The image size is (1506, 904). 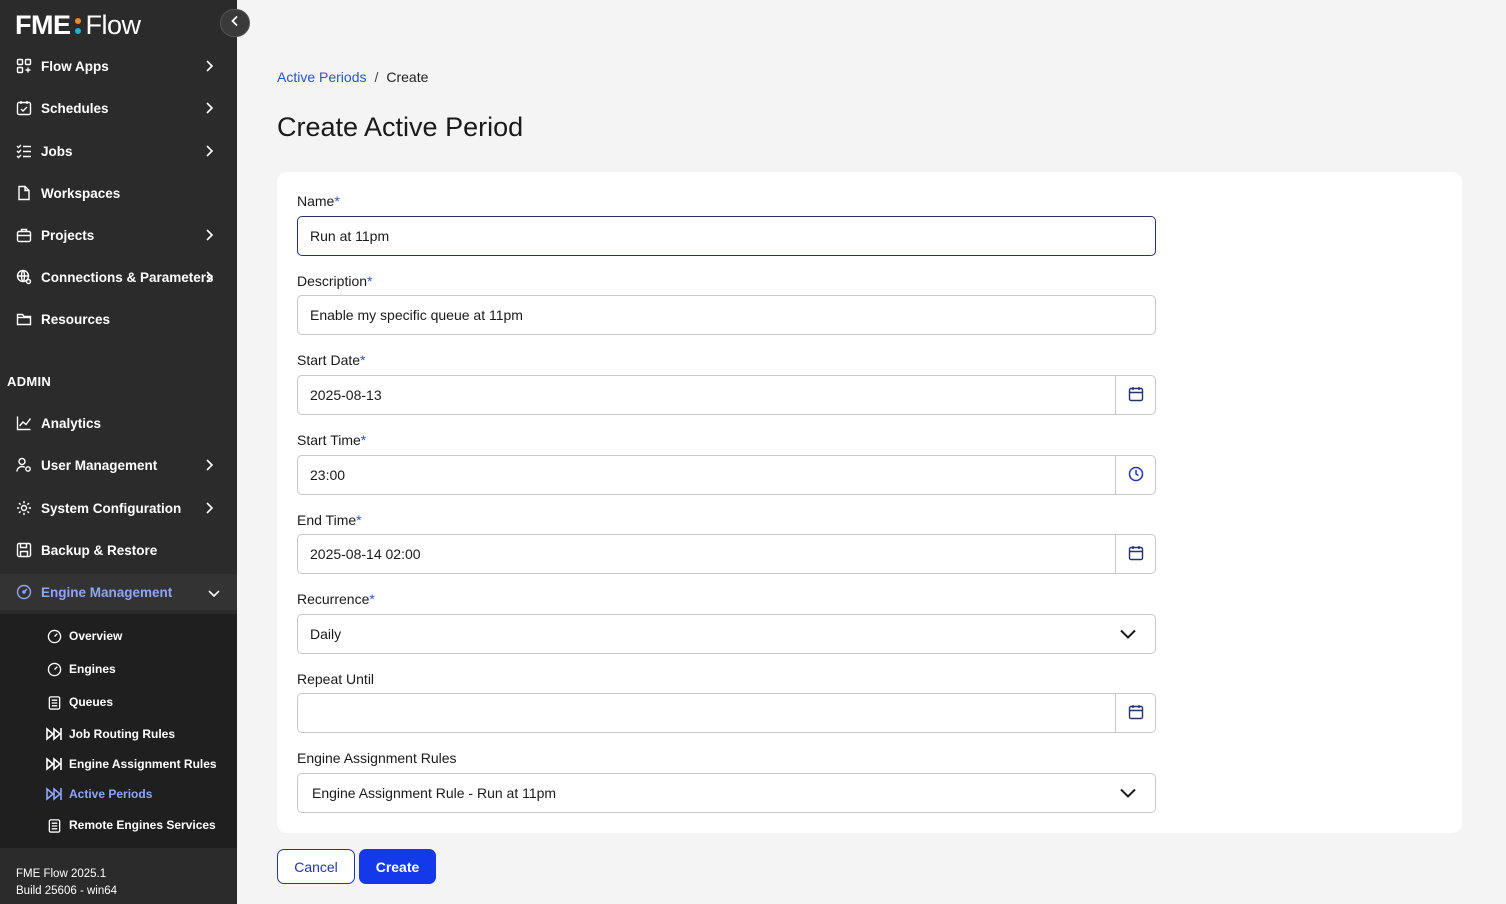 I want to click on sidebar-item-label: Jobs, so click(x=57, y=151).